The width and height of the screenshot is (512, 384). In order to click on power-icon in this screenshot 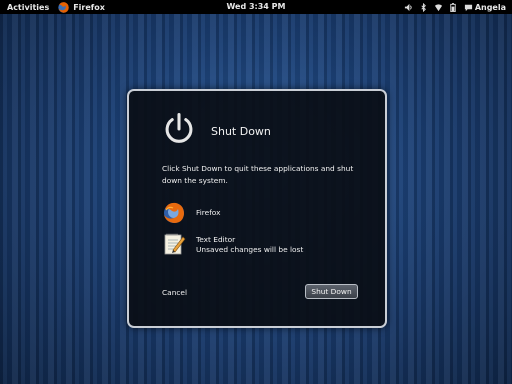, I will do `click(179, 128)`.